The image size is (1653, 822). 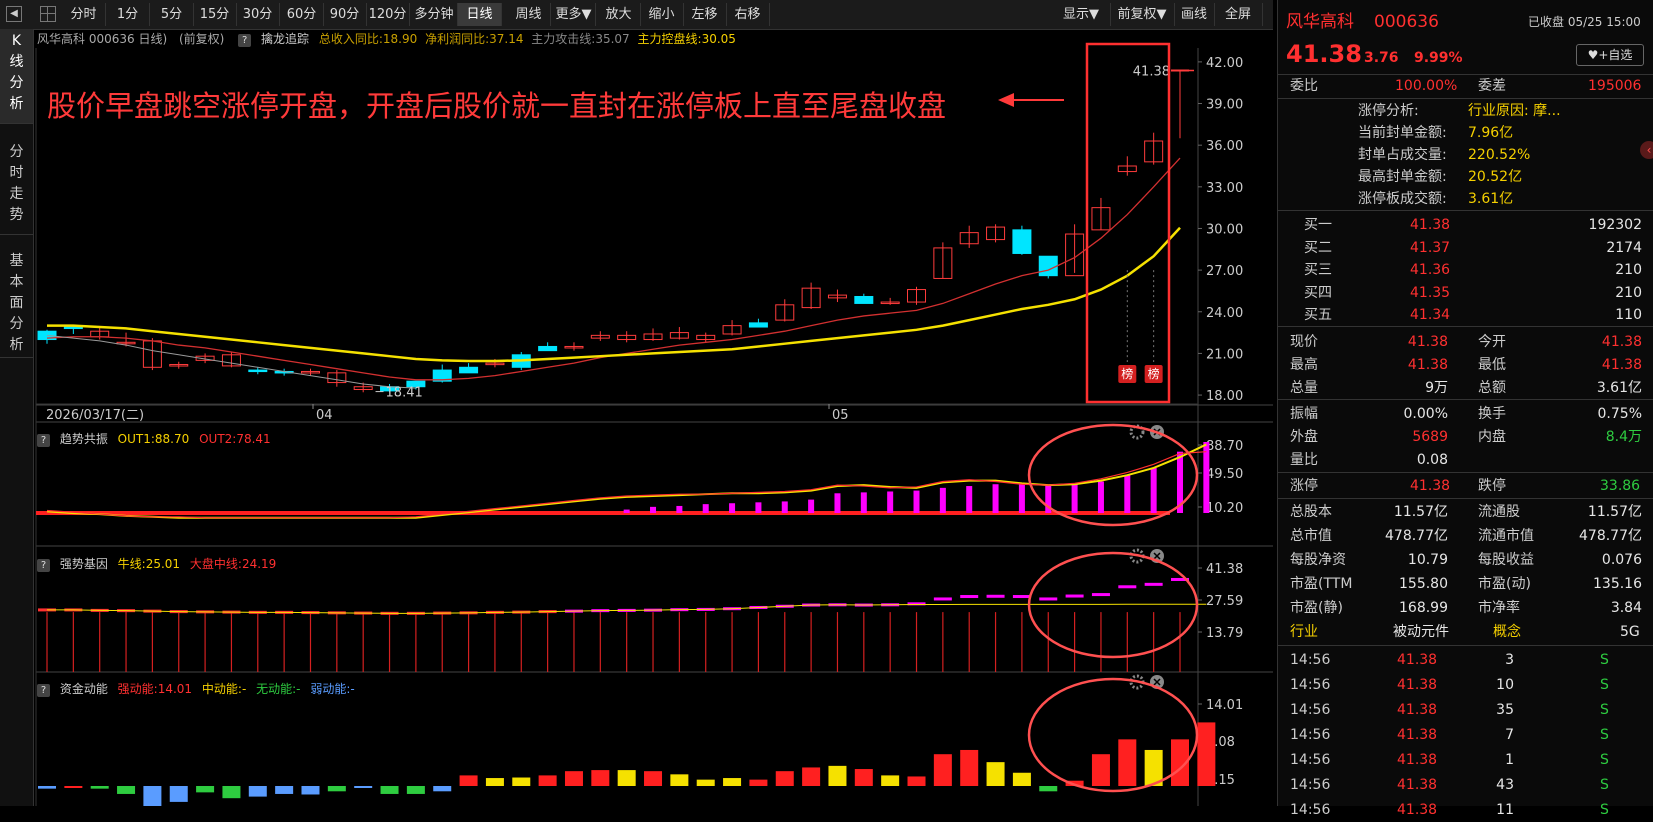 I want to click on ind3-l1: 强动能:14.01, so click(x=155, y=689).